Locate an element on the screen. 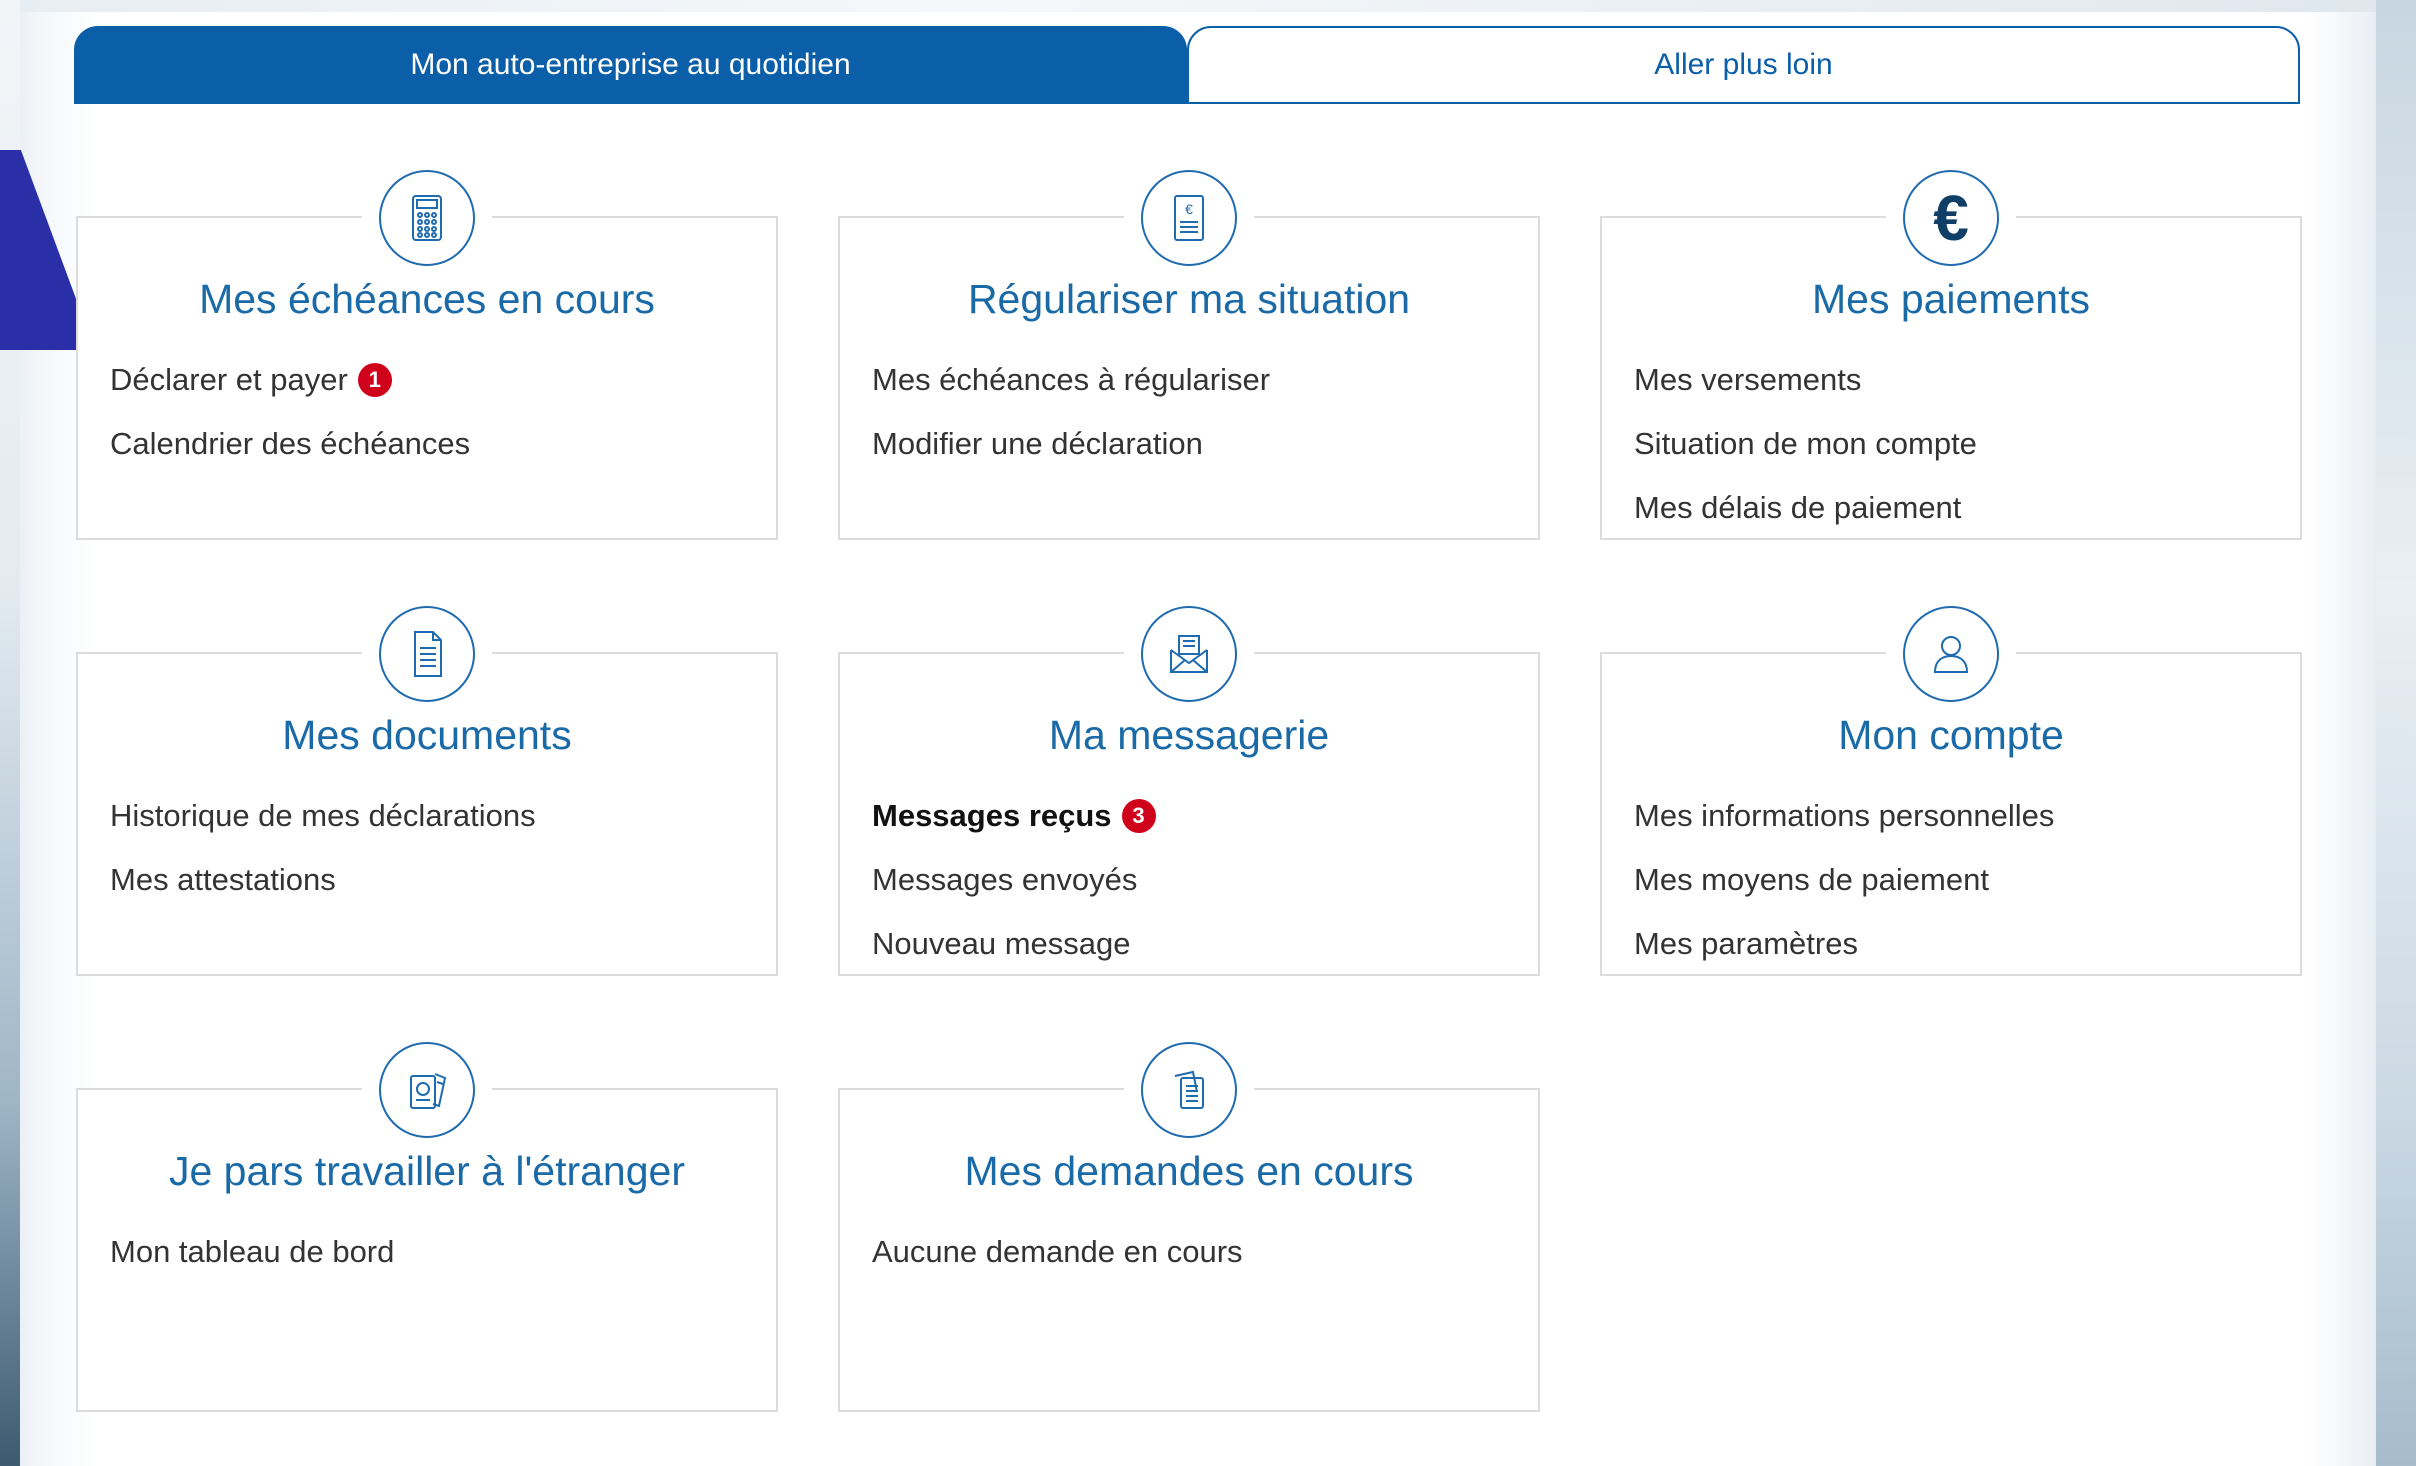 The width and height of the screenshot is (2416, 1466). link-label: Situation de mon compte is located at coordinates (1805, 443).